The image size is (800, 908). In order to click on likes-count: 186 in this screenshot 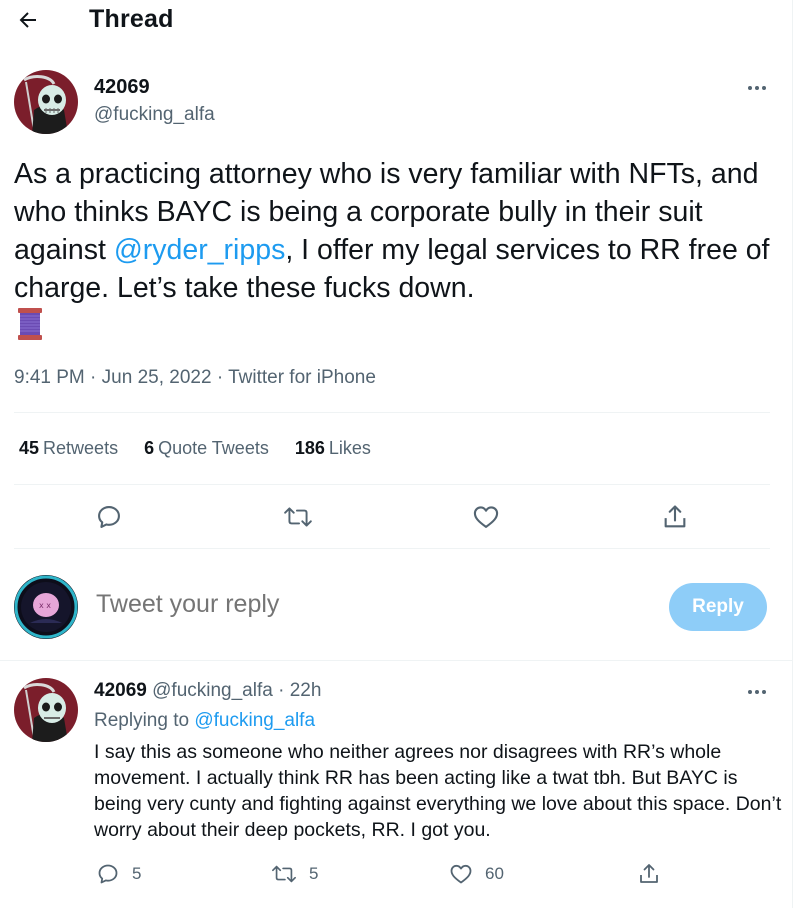, I will do `click(309, 448)`.